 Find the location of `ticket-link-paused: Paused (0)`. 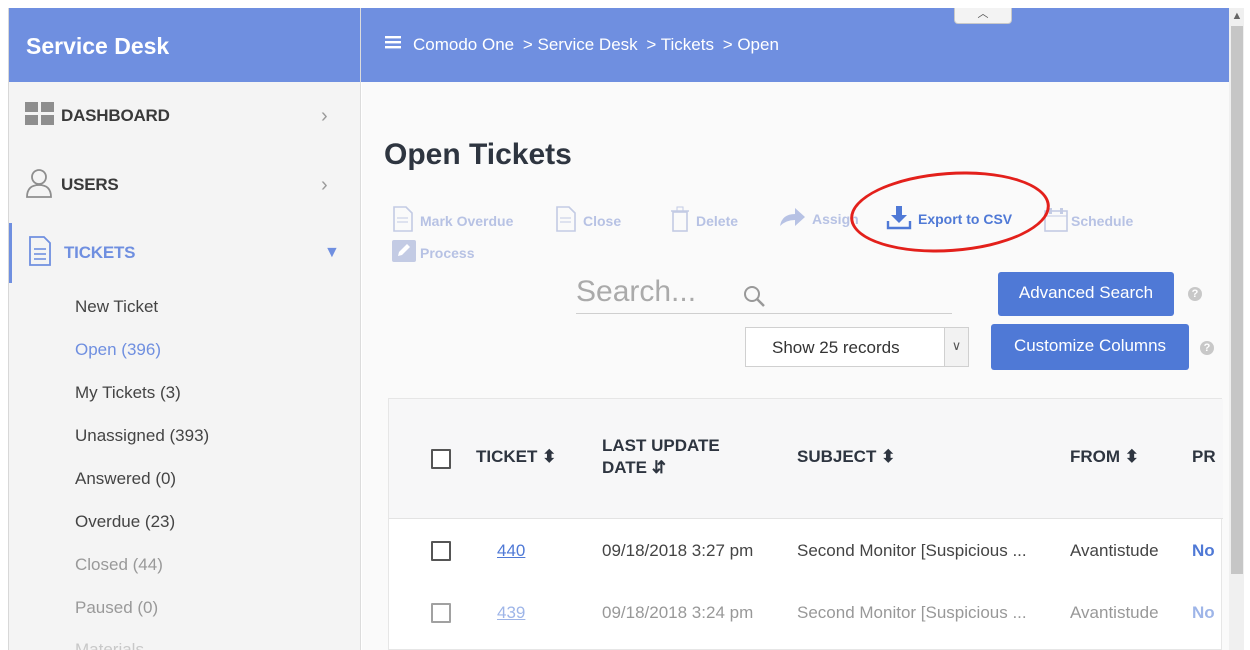

ticket-link-paused: Paused (0) is located at coordinates (116, 608).